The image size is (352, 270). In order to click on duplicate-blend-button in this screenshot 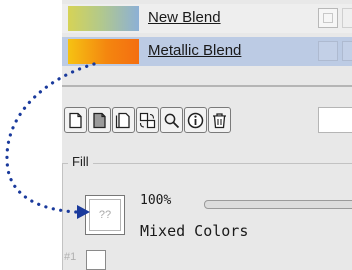, I will do `click(99, 120)`.